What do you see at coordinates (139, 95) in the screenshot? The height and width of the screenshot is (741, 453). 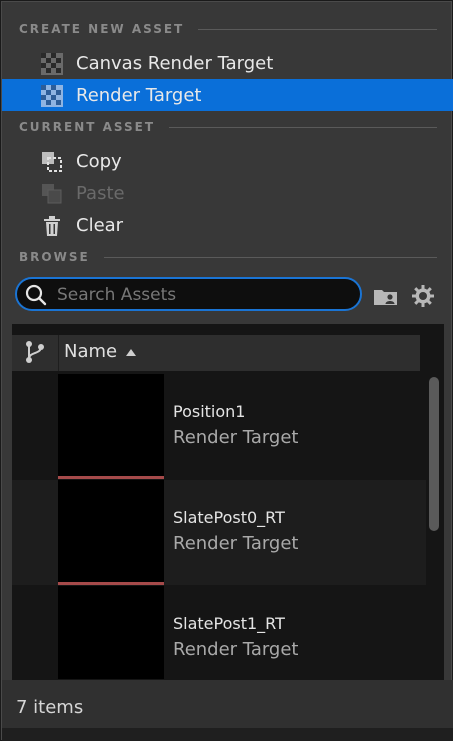 I see `menu-item-label: Render Target` at bounding box center [139, 95].